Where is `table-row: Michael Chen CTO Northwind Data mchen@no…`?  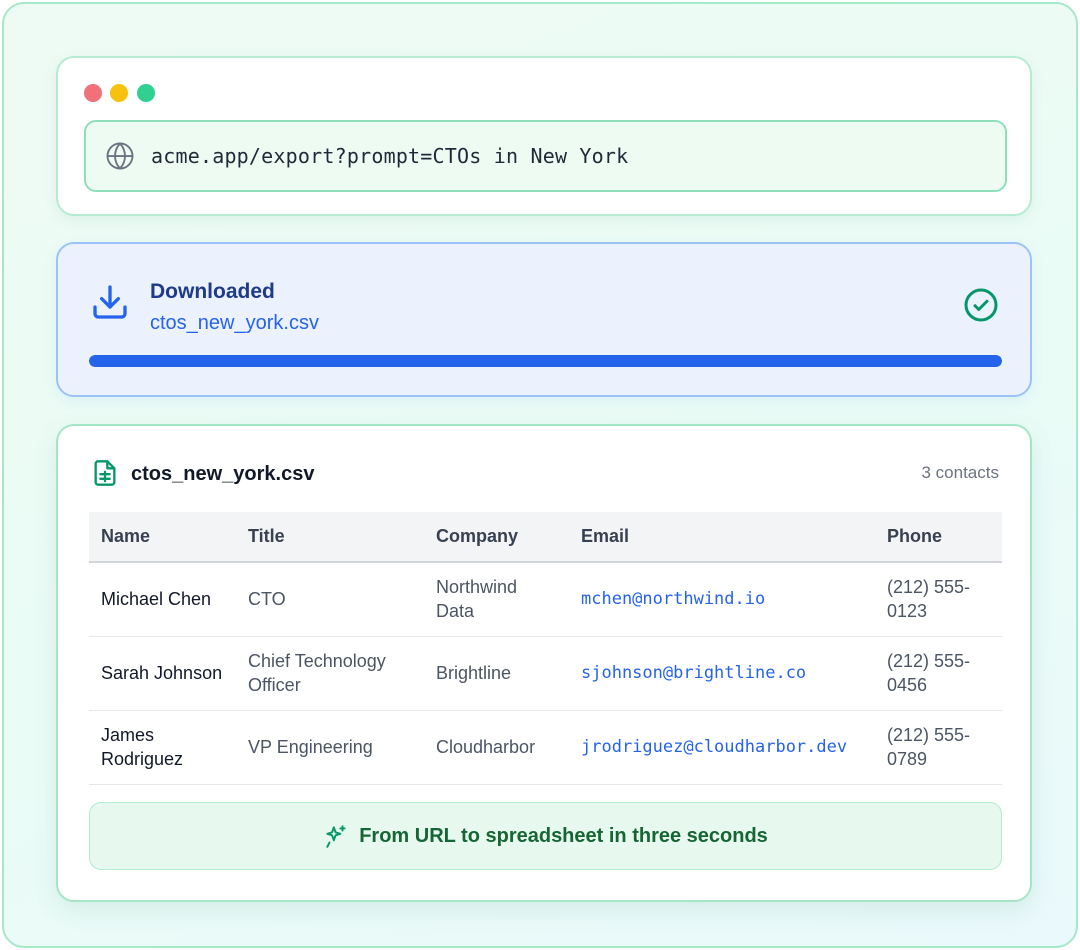 table-row: Michael Chen CTO Northwind Data mchen@no… is located at coordinates (545, 599).